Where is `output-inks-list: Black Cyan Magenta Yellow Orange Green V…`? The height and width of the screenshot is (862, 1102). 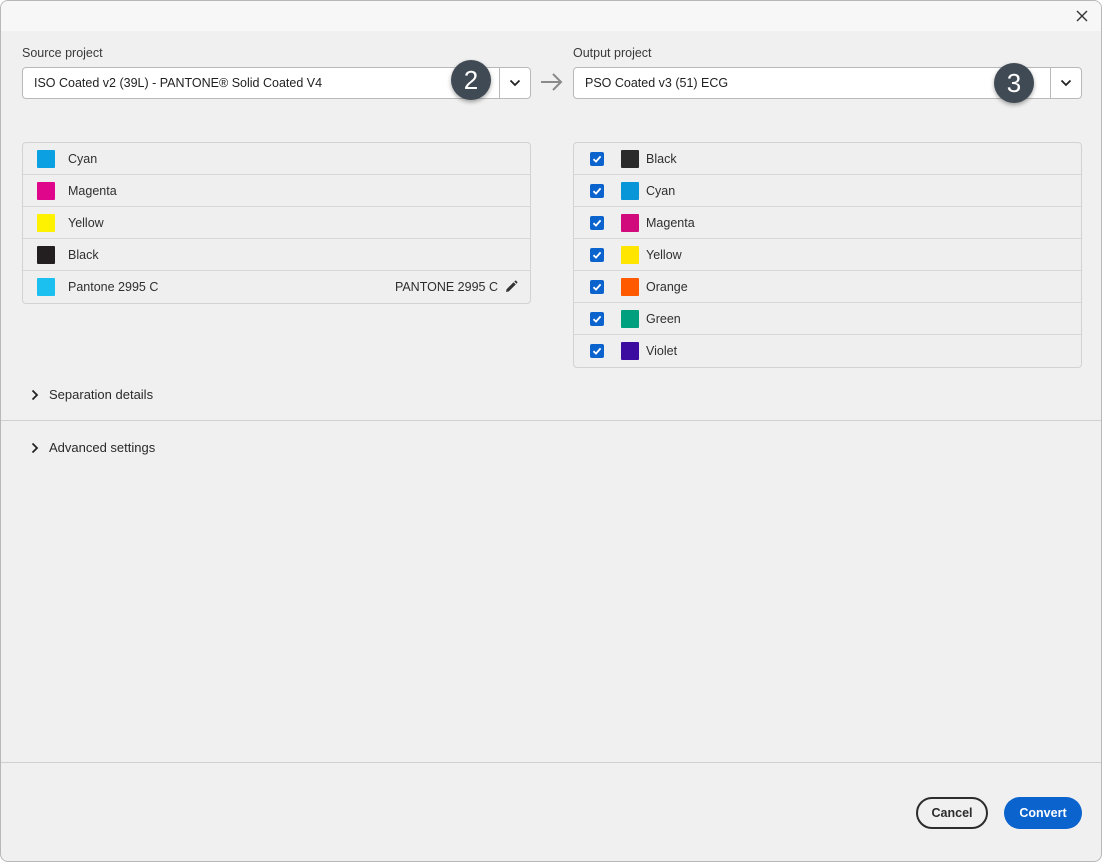
output-inks-list: Black Cyan Magenta Yellow Orange Green V… is located at coordinates (827, 255).